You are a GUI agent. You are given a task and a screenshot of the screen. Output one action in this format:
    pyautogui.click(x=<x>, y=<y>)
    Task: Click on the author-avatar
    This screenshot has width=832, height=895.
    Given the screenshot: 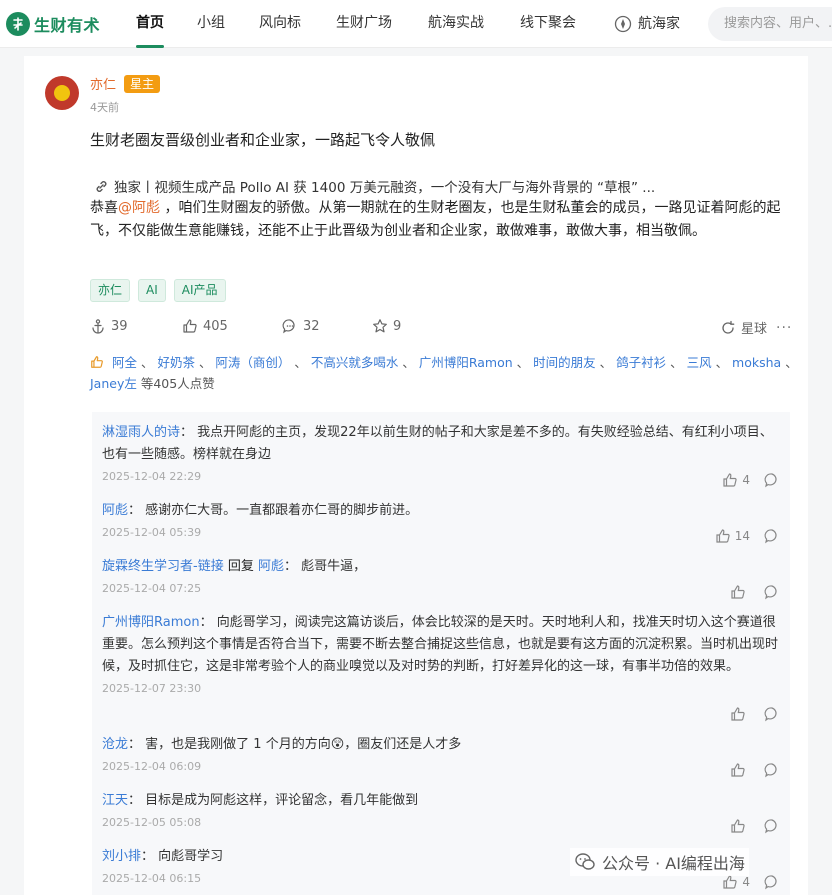 What is the action you would take?
    pyautogui.click(x=62, y=93)
    